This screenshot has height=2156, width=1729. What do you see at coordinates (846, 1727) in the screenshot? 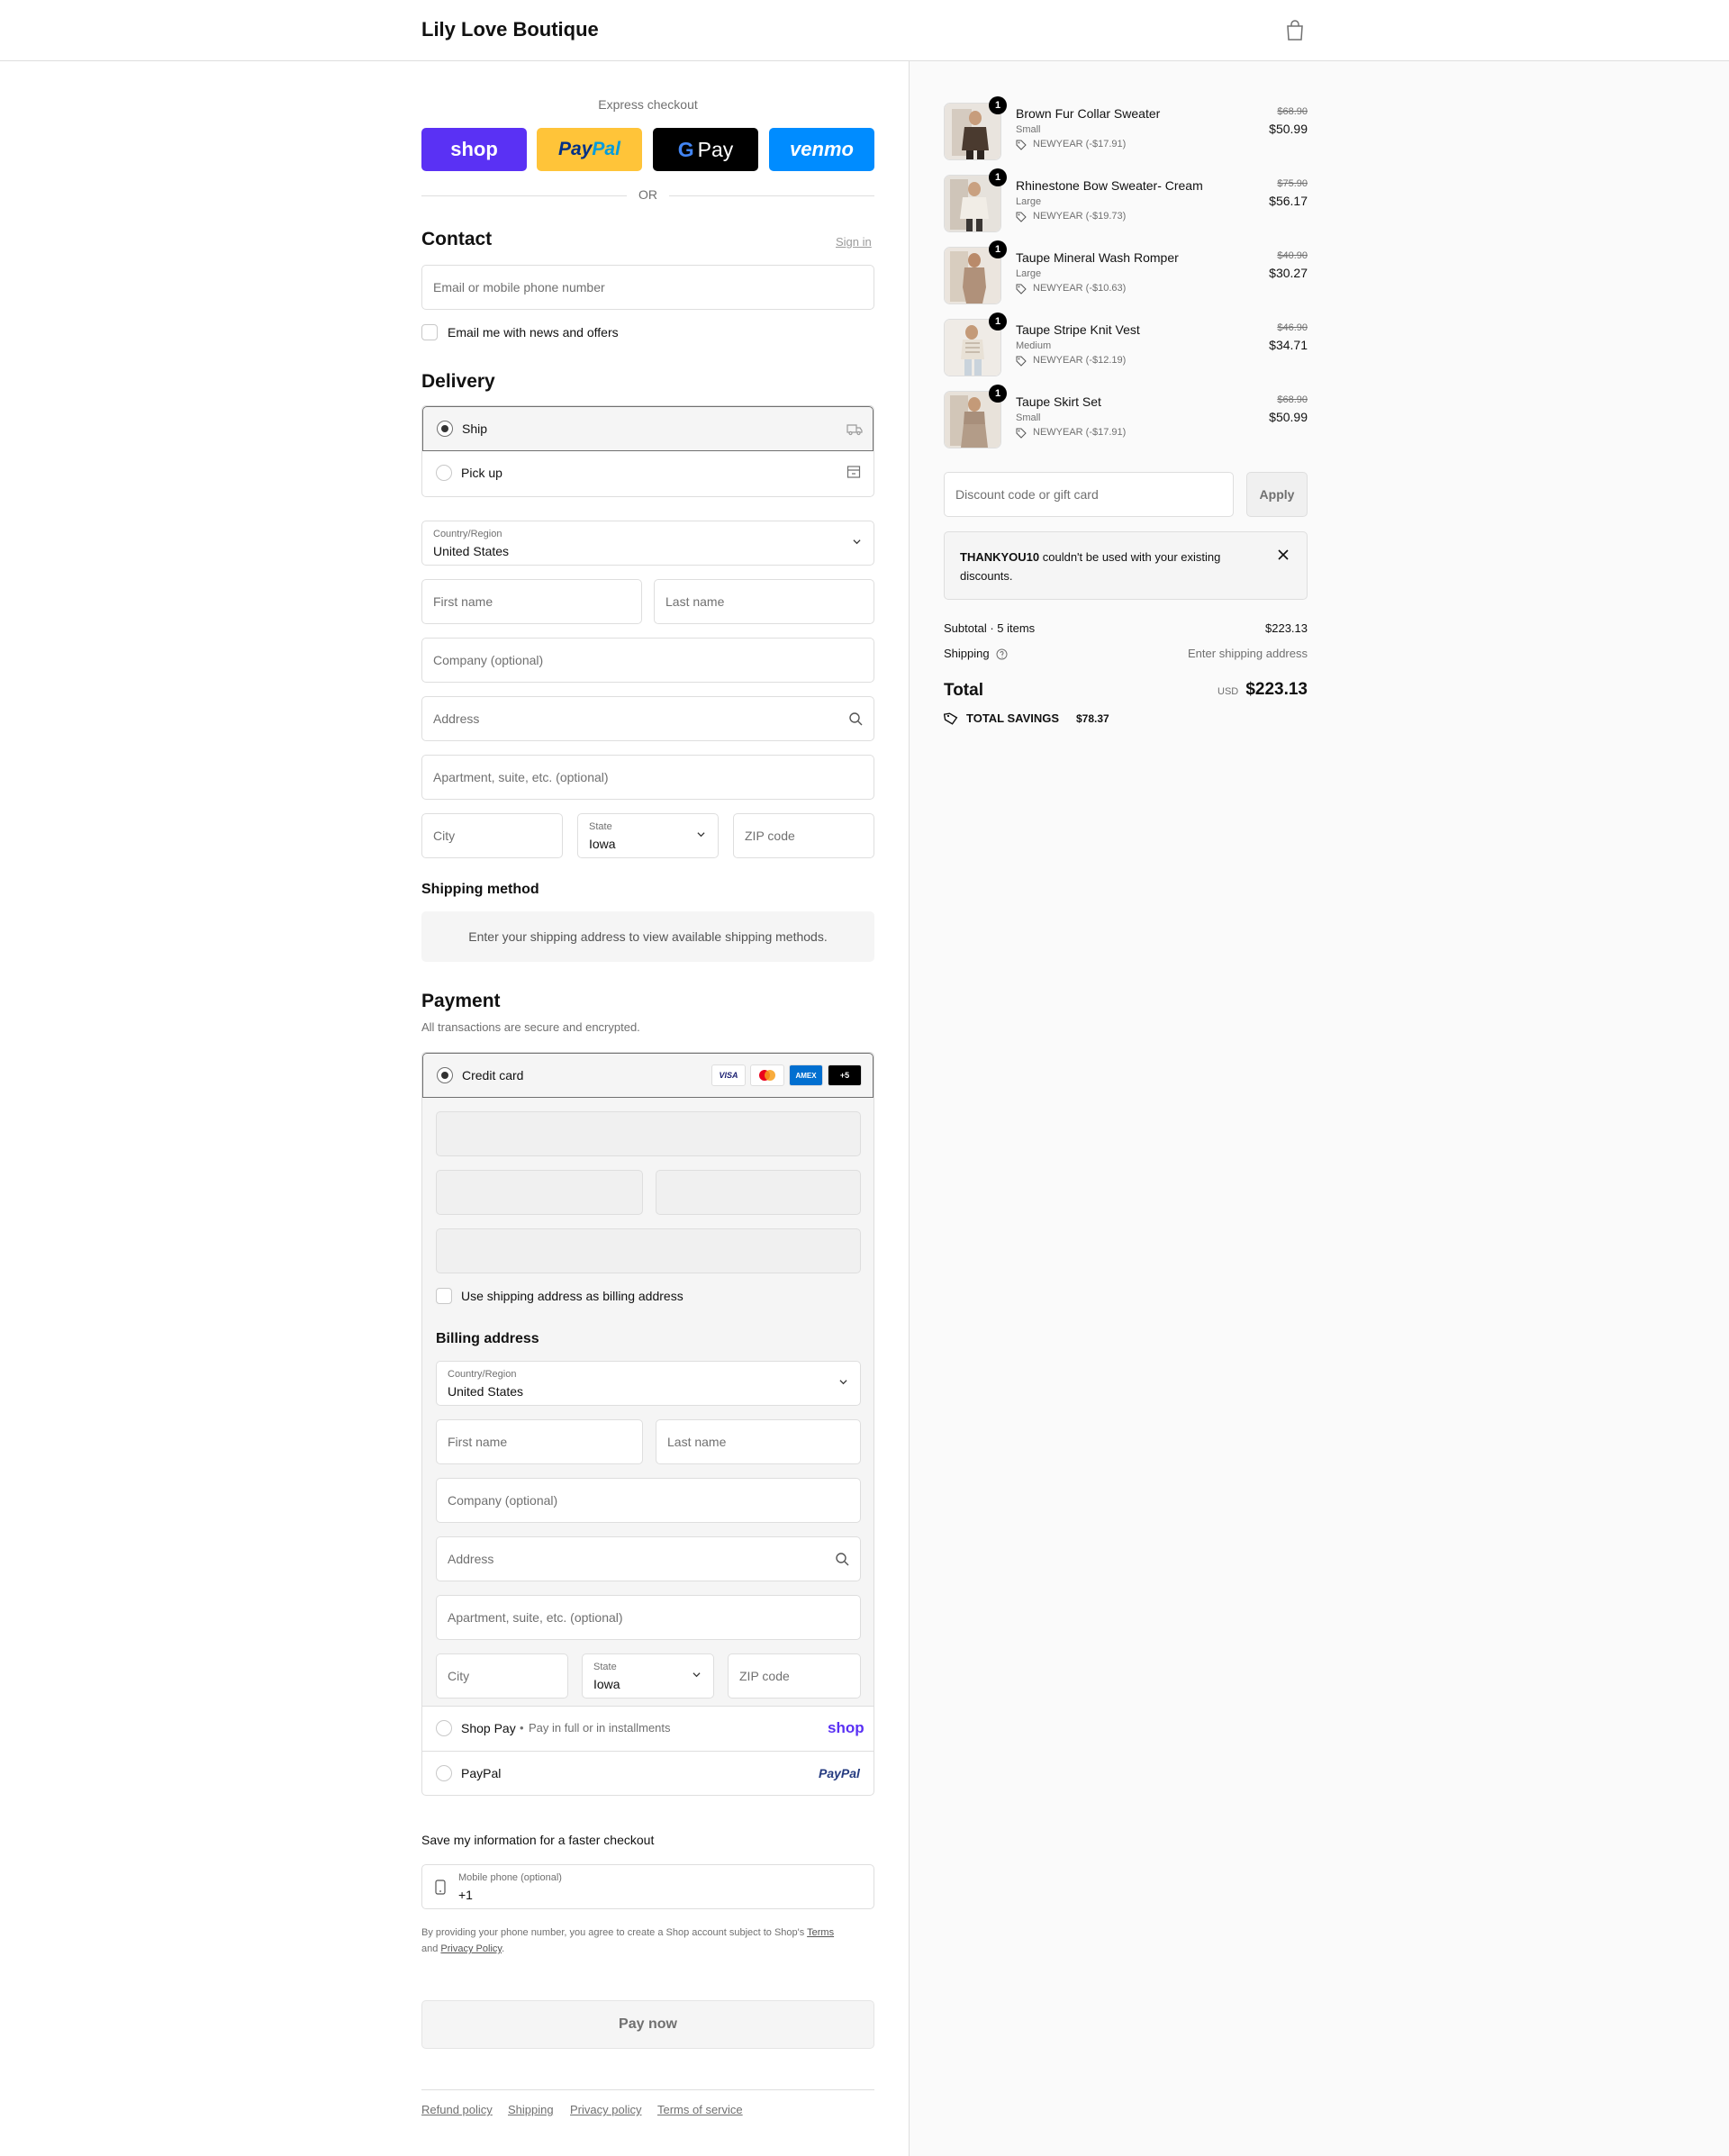
I see `shop-pay-logo: shop` at bounding box center [846, 1727].